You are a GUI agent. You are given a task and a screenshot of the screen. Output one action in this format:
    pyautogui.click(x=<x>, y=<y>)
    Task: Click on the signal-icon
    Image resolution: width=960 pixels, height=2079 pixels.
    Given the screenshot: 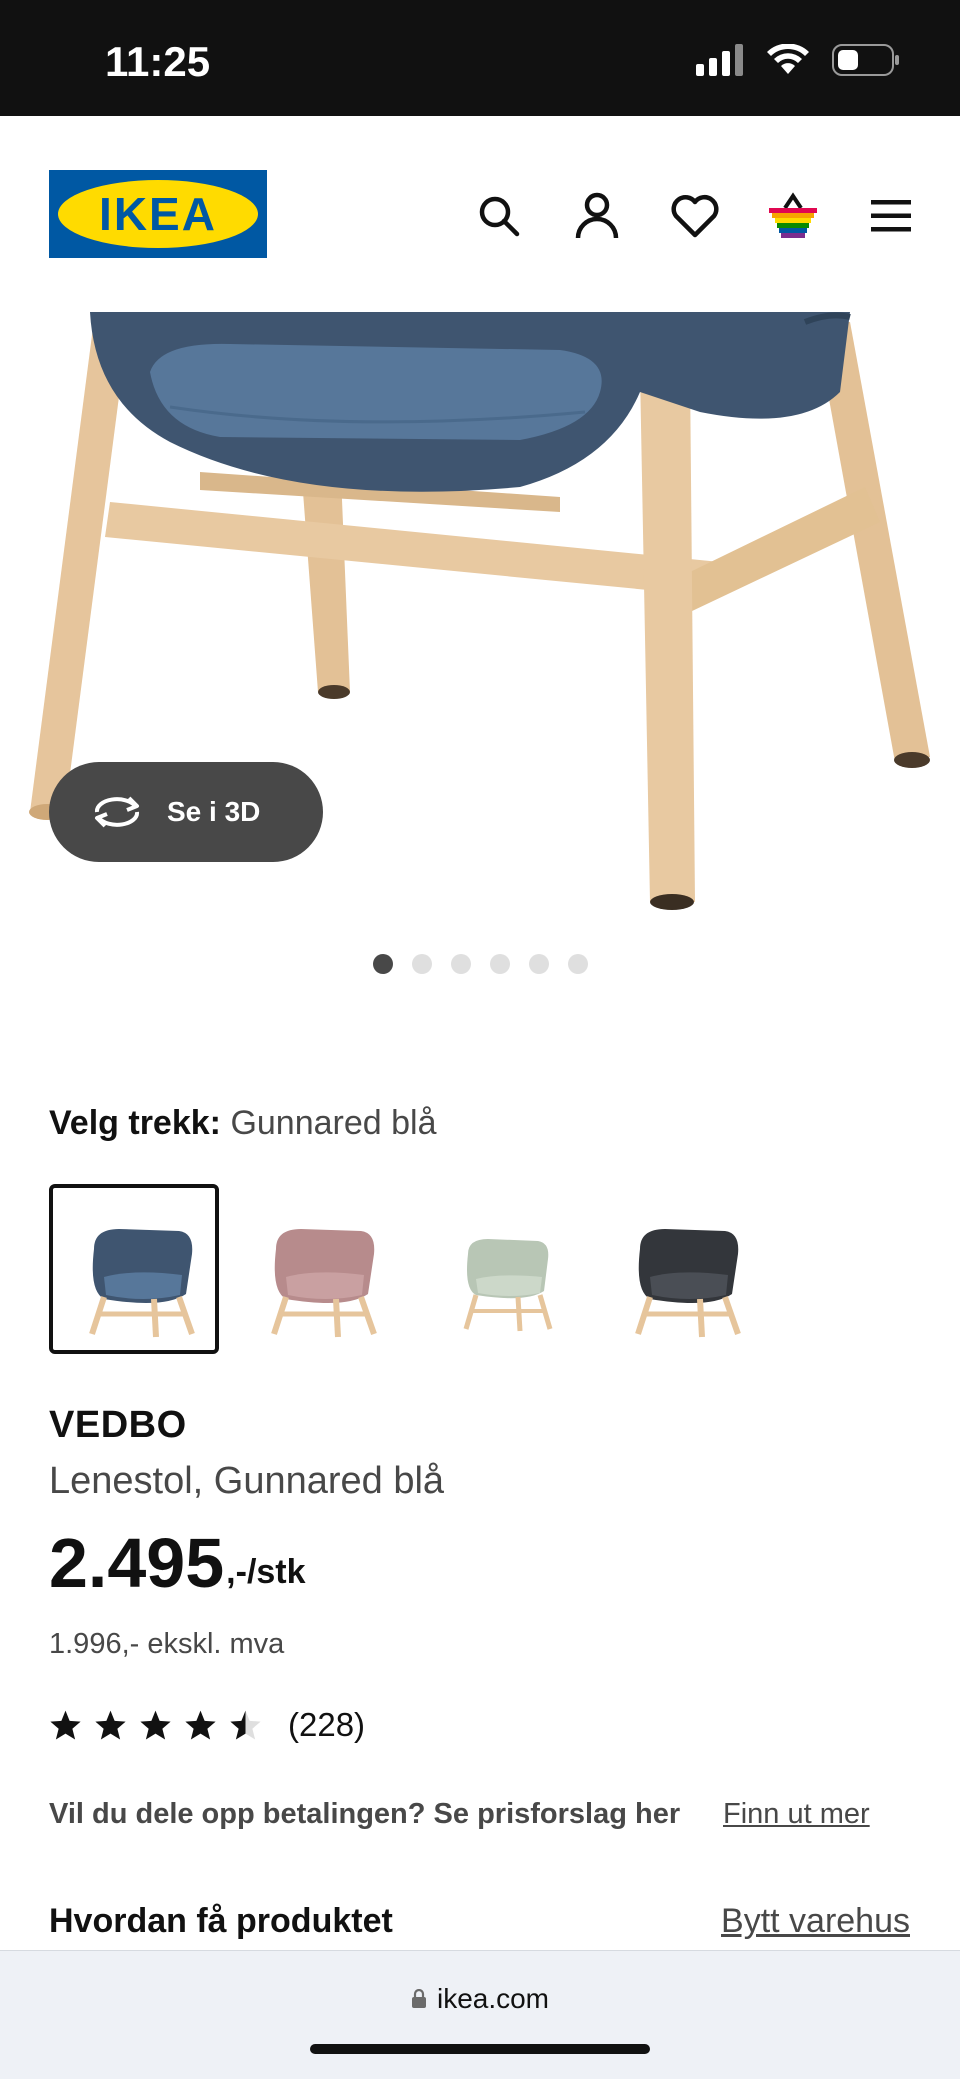 What is the action you would take?
    pyautogui.click(x=719, y=60)
    